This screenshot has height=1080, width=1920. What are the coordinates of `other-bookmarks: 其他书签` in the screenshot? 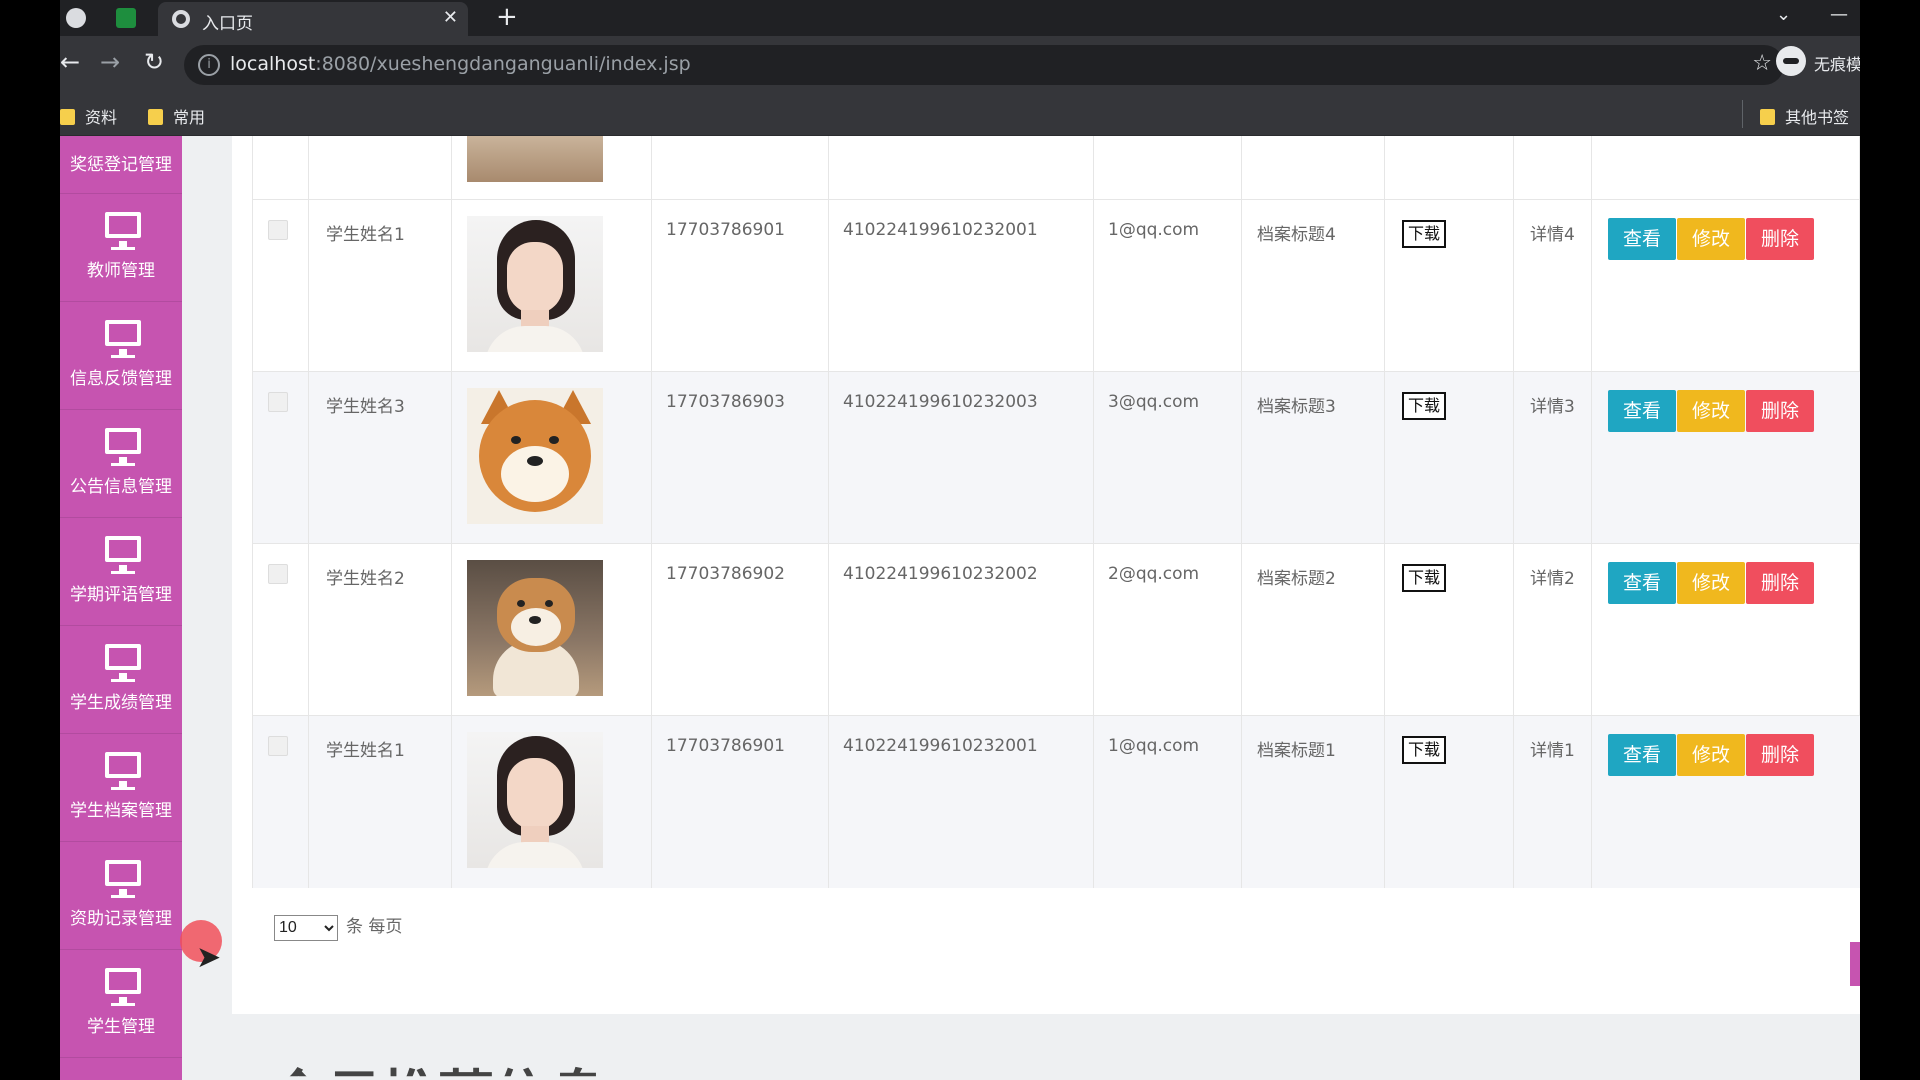 It's located at (1804, 116).